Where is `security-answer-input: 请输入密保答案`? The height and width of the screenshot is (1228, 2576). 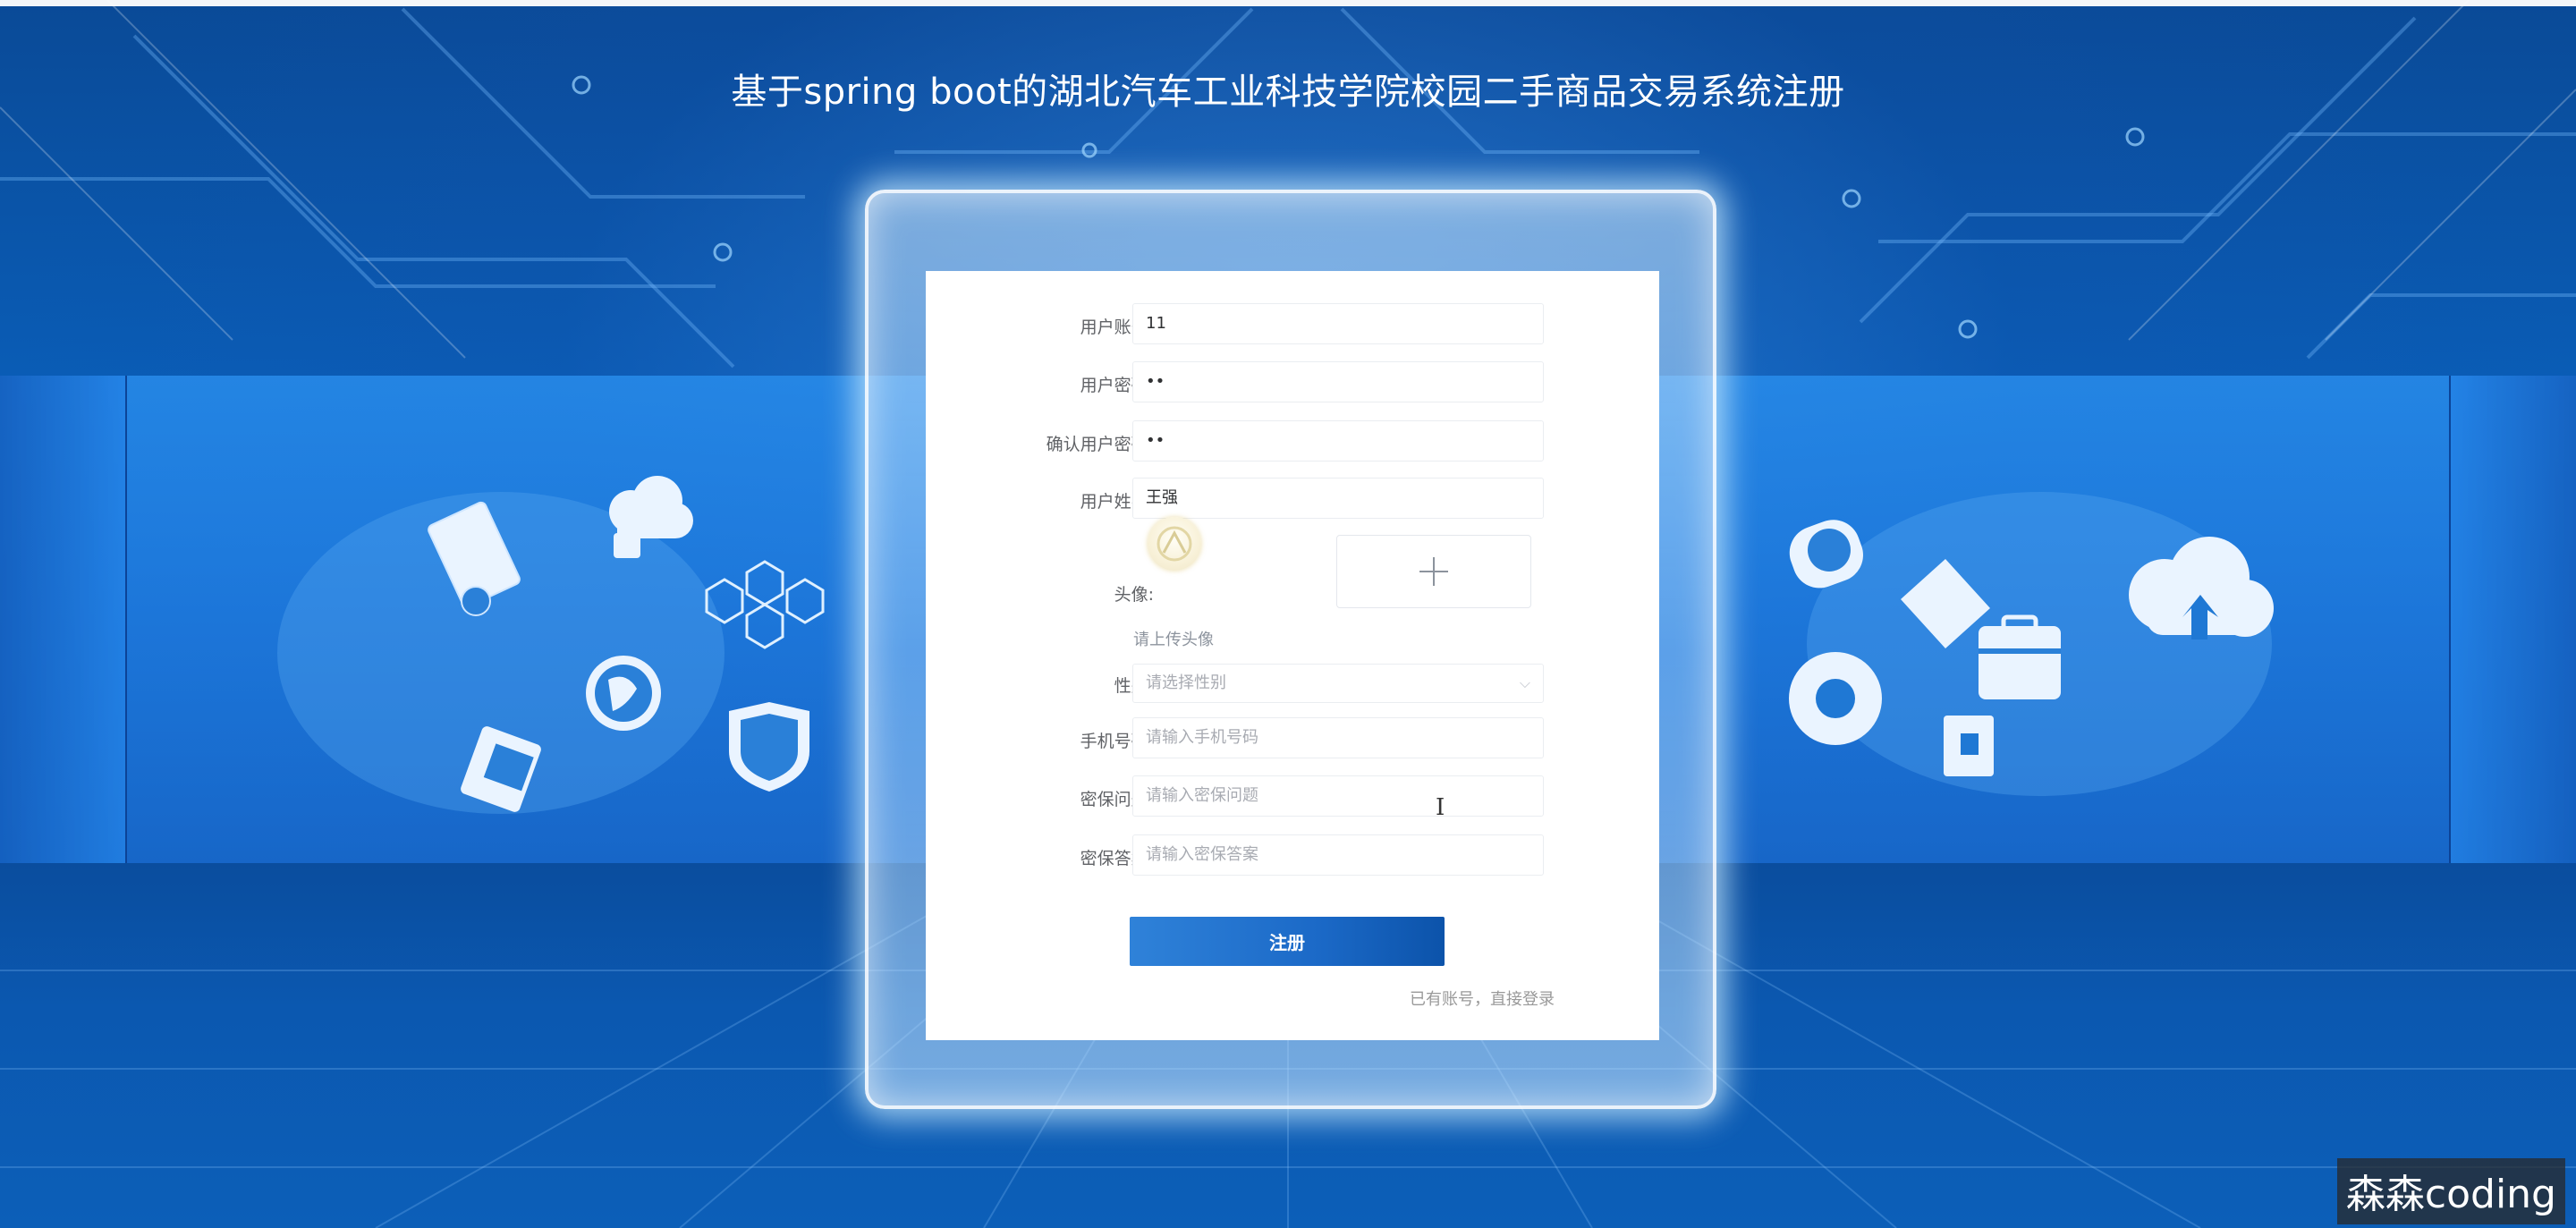
security-answer-input: 请输入密保答案 is located at coordinates (1338, 855).